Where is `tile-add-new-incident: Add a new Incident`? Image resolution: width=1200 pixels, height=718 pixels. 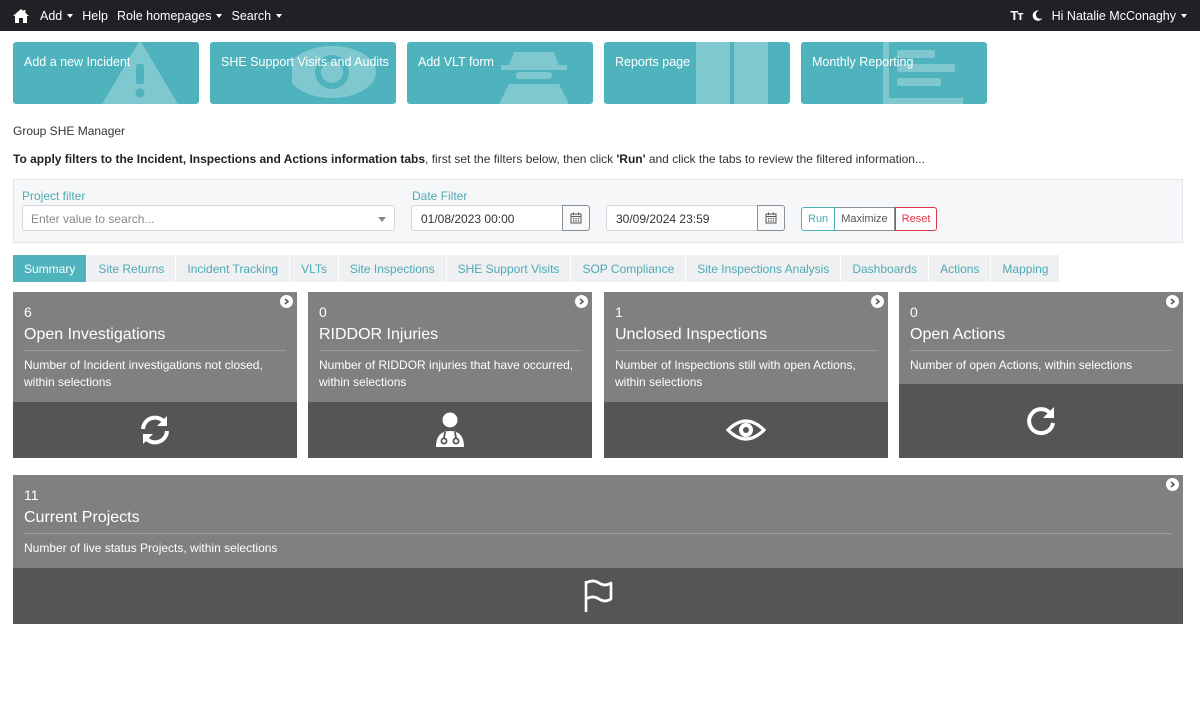 tile-add-new-incident: Add a new Incident is located at coordinates (106, 73).